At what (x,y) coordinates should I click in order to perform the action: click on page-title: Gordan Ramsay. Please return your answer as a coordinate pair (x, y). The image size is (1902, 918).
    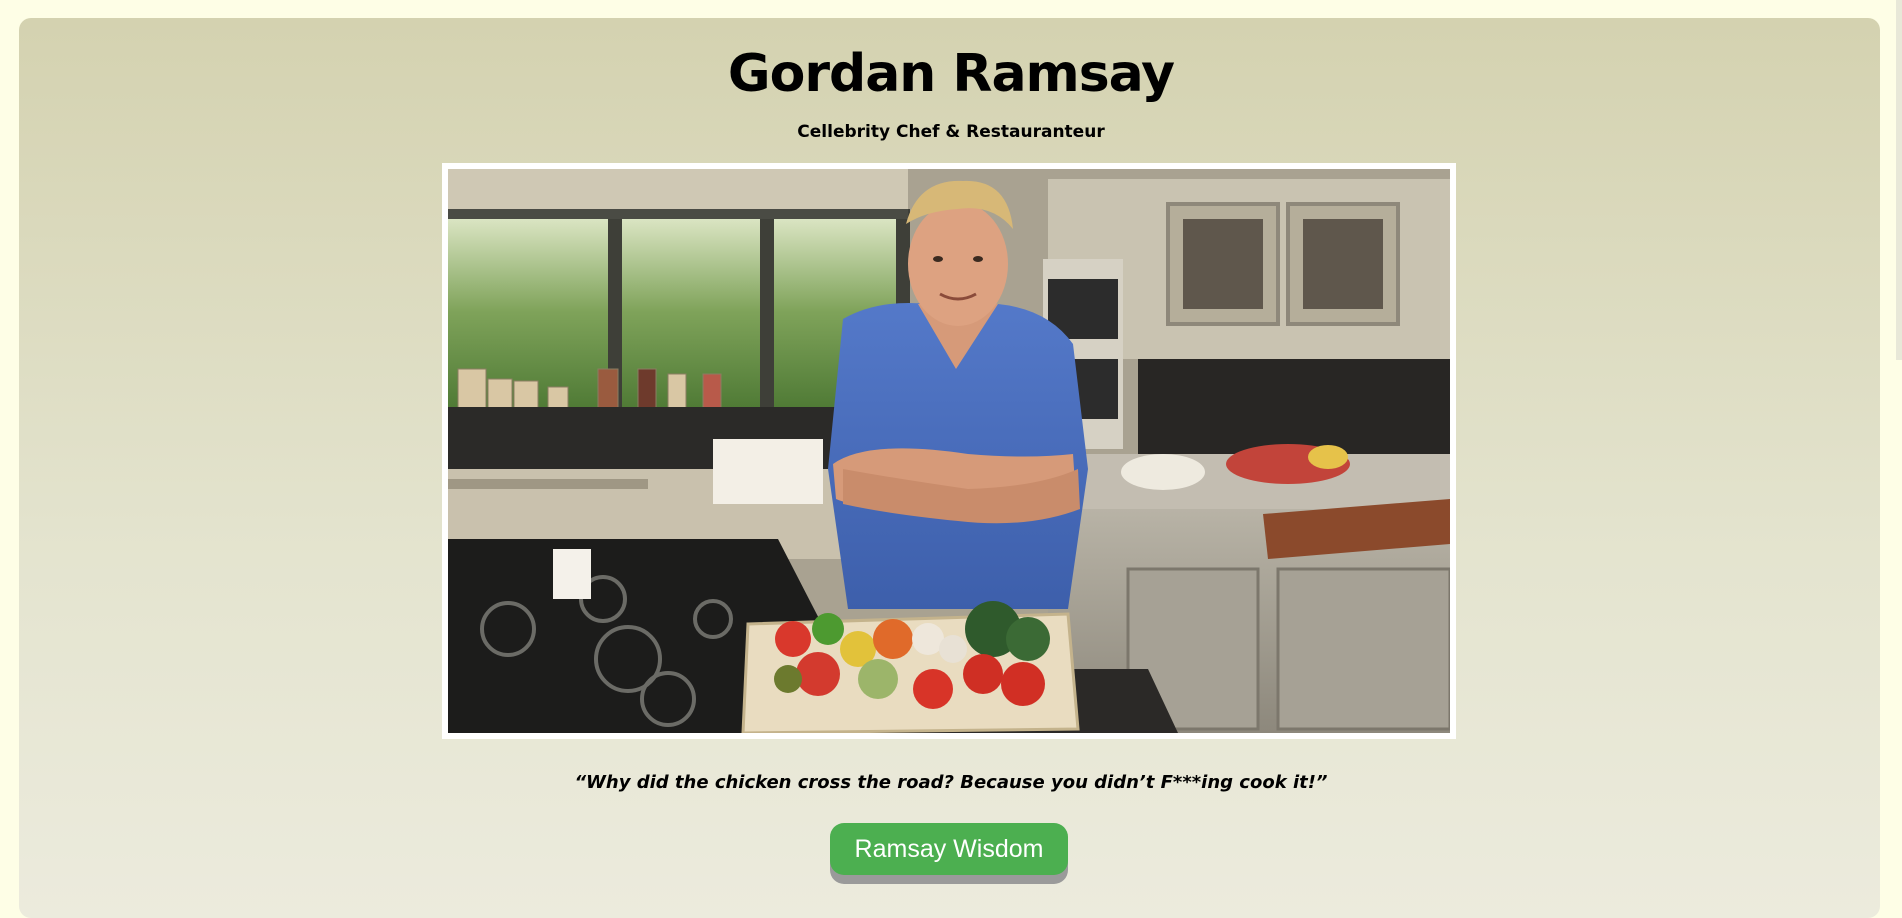
    Looking at the image, I should click on (951, 74).